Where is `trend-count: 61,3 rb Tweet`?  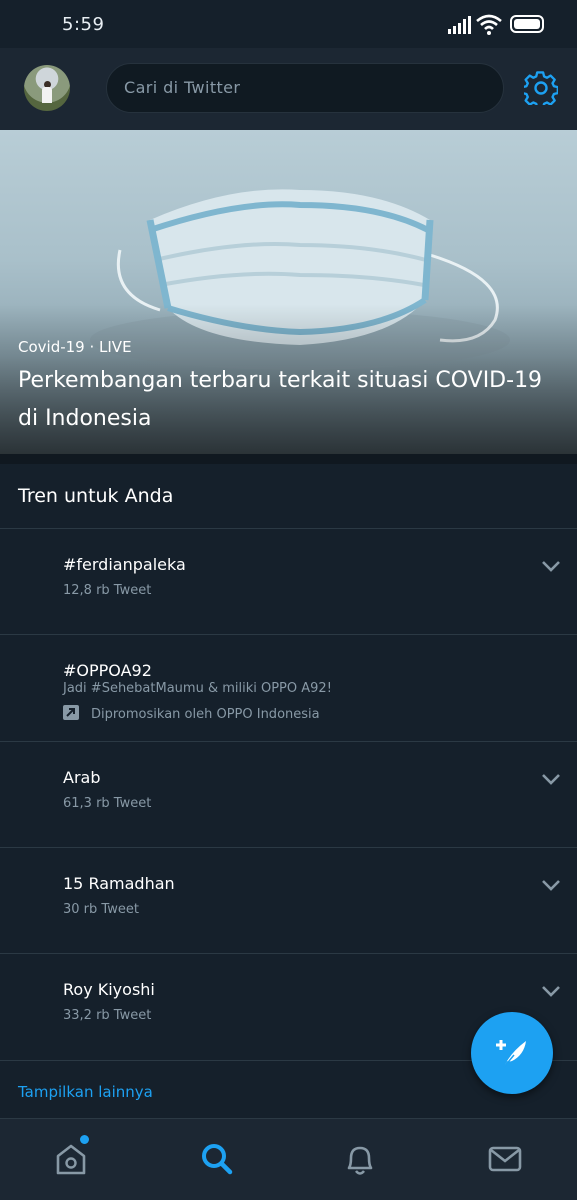 trend-count: 61,3 rb Tweet is located at coordinates (107, 803).